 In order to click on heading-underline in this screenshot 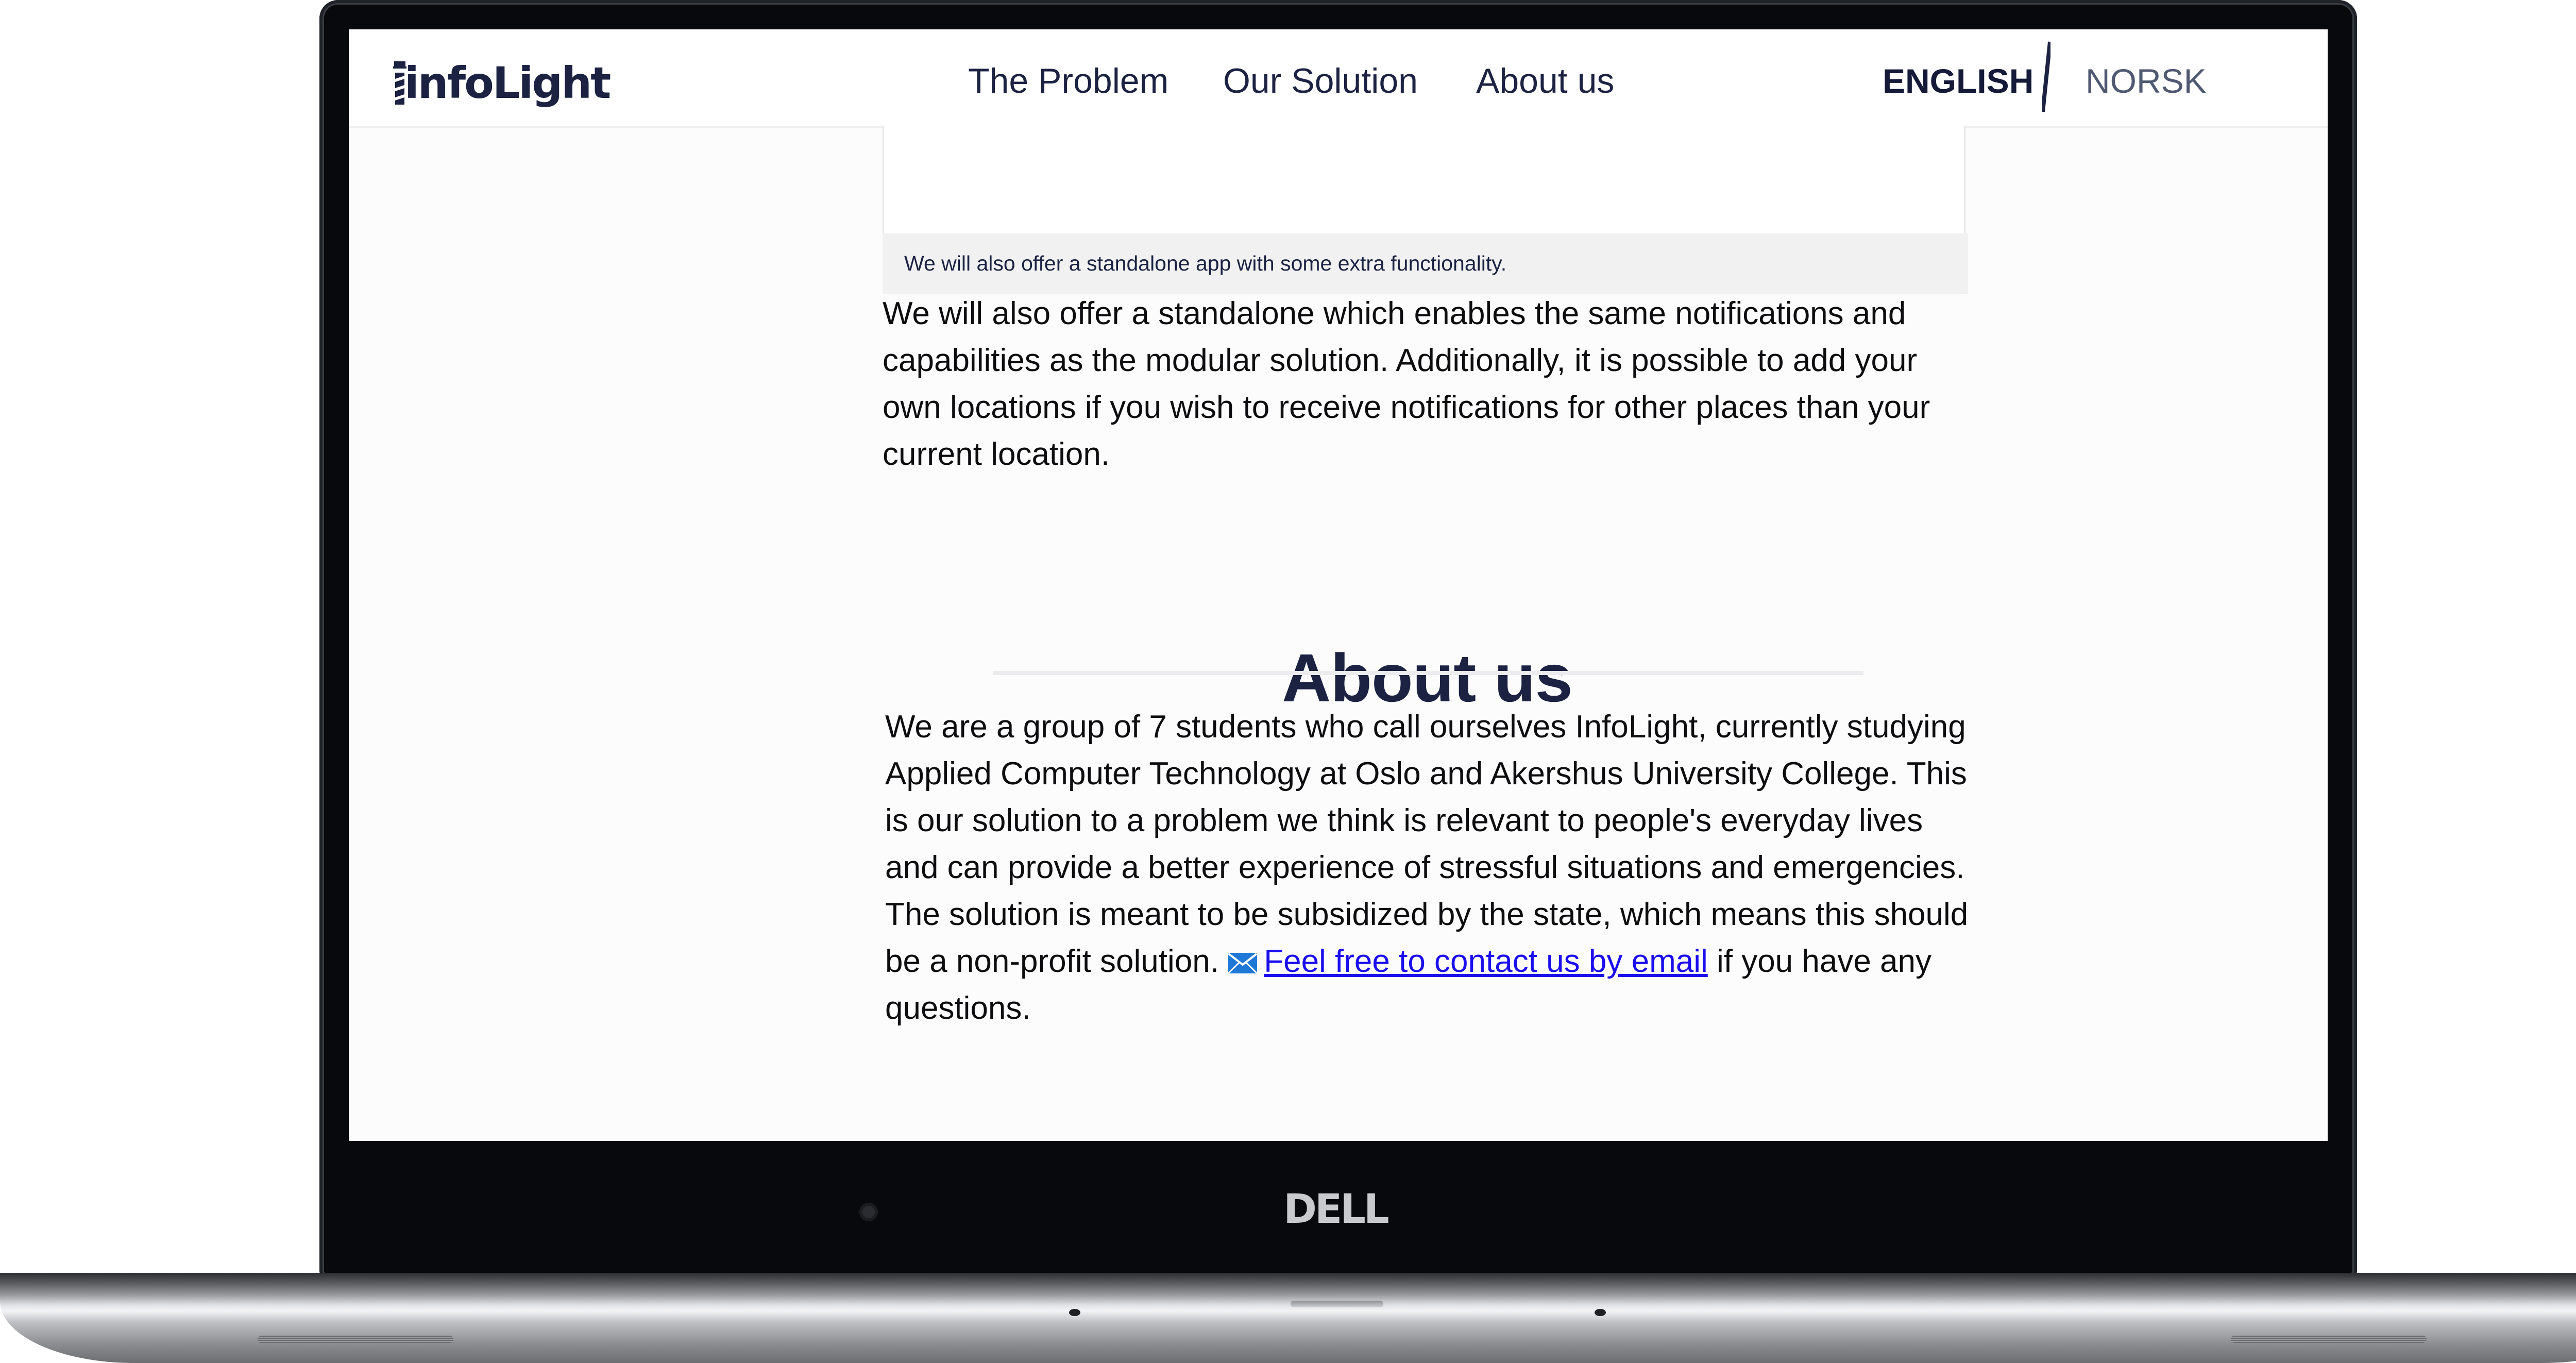, I will do `click(1428, 673)`.